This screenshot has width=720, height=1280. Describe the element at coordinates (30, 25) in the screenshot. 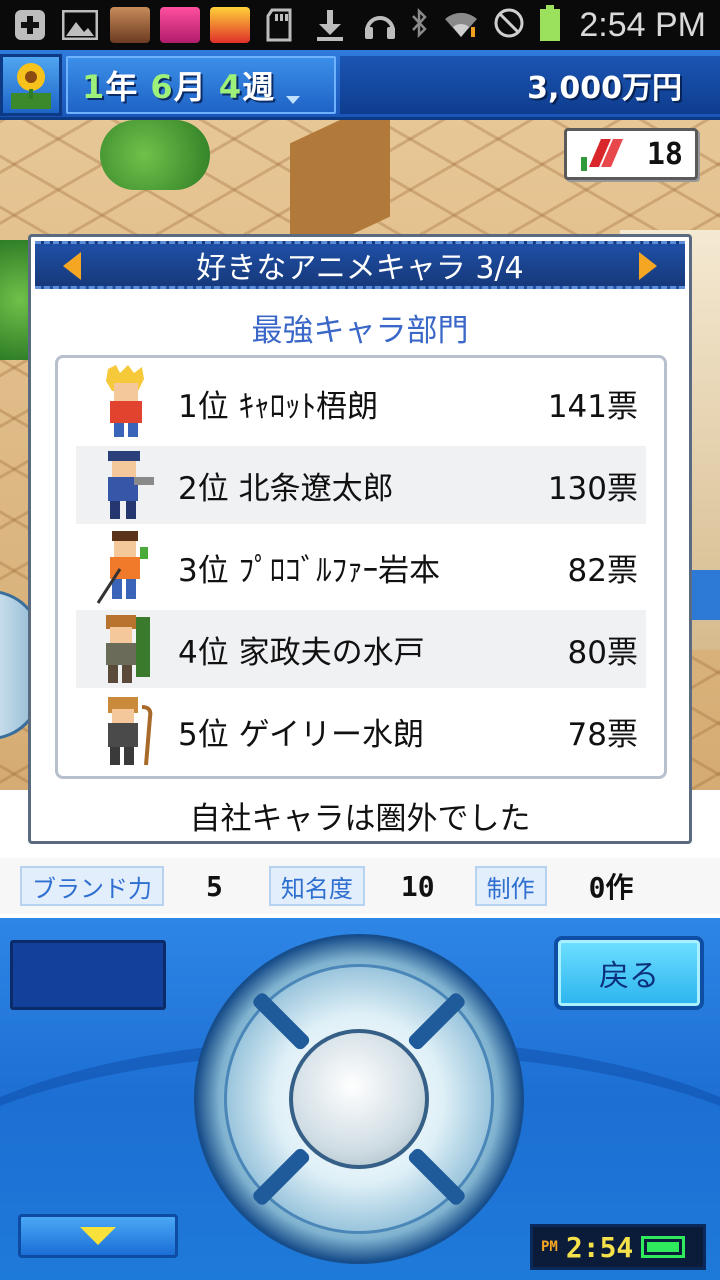

I see `plus-icon` at that location.